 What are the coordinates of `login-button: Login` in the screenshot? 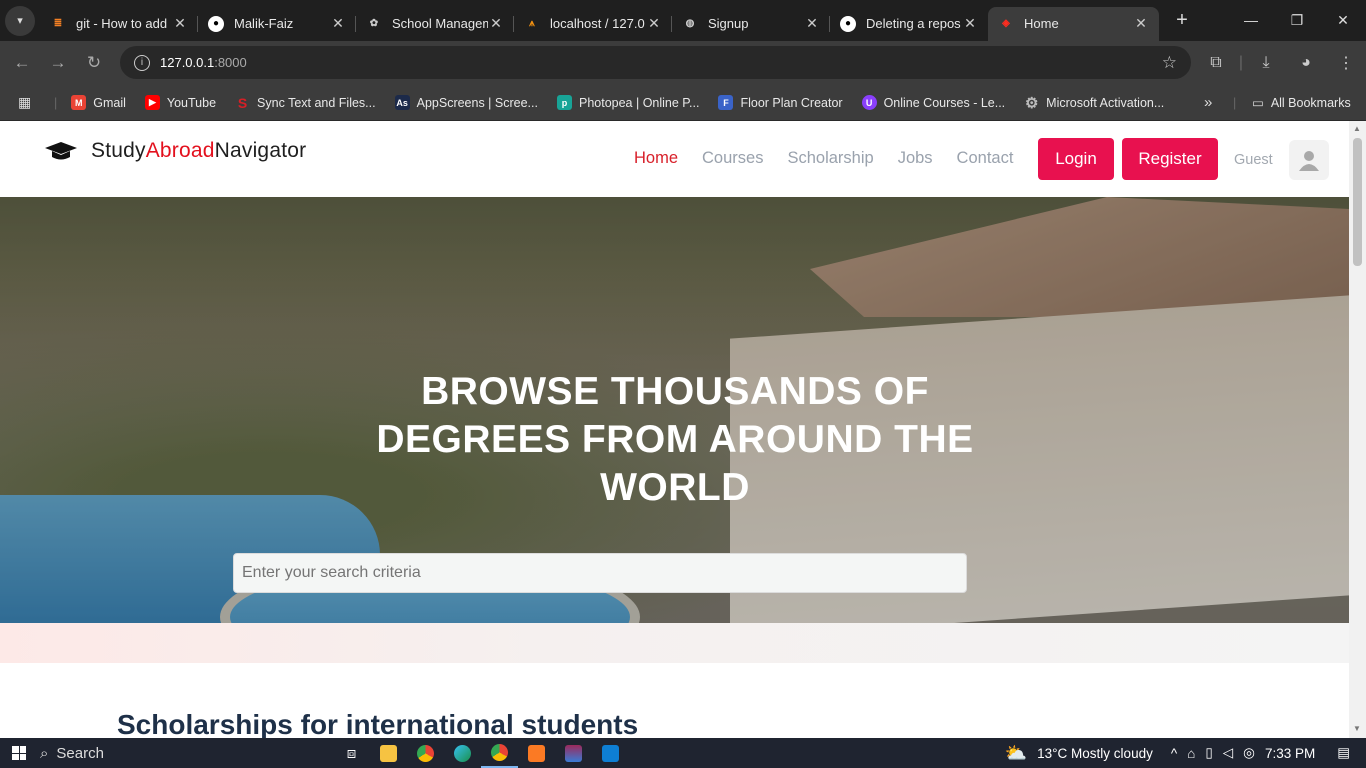 It's located at (1076, 159).